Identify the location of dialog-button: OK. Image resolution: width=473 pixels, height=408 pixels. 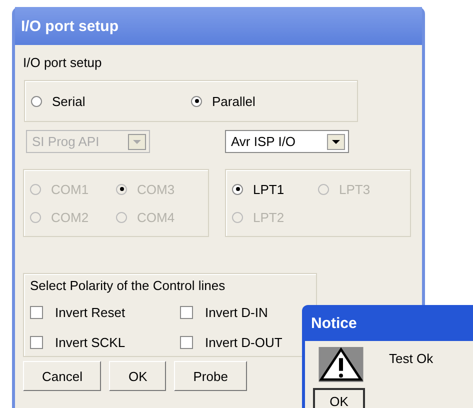
(137, 376).